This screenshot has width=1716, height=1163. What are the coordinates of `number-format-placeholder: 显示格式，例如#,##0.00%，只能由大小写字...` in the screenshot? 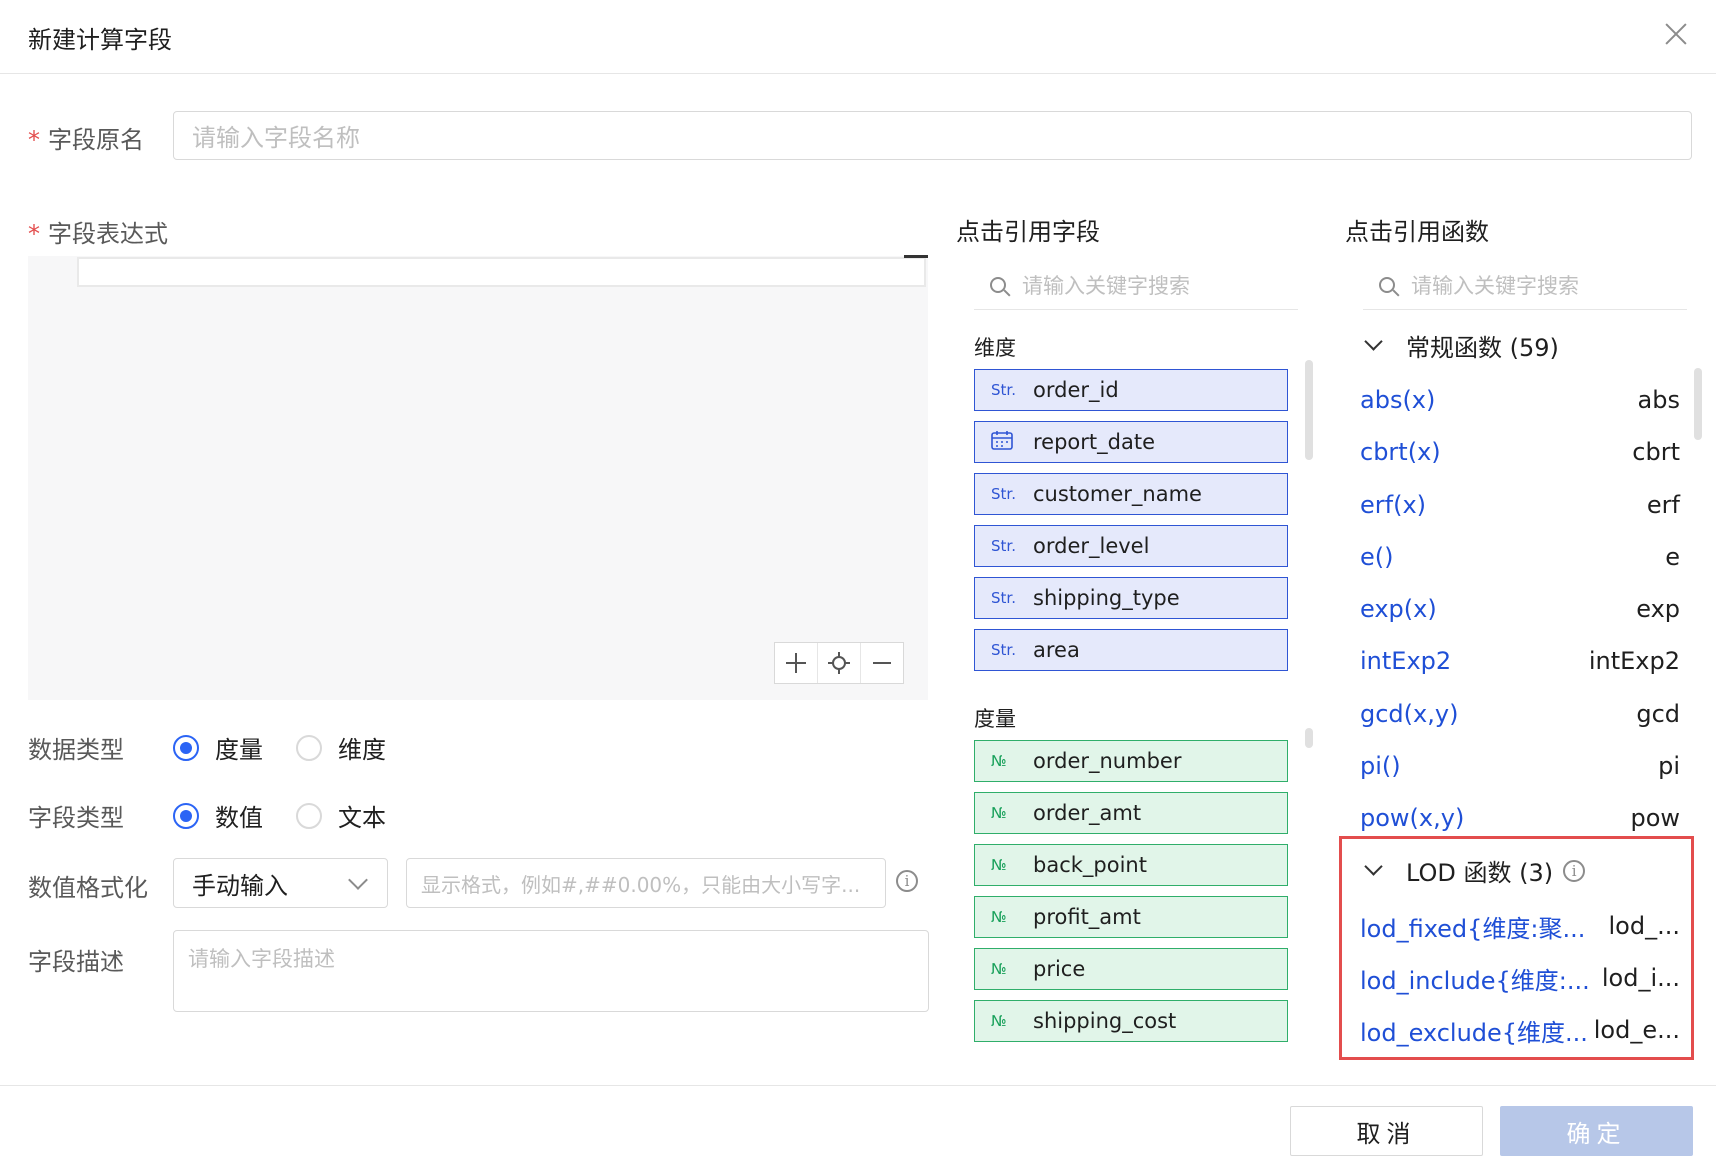 It's located at (641, 884).